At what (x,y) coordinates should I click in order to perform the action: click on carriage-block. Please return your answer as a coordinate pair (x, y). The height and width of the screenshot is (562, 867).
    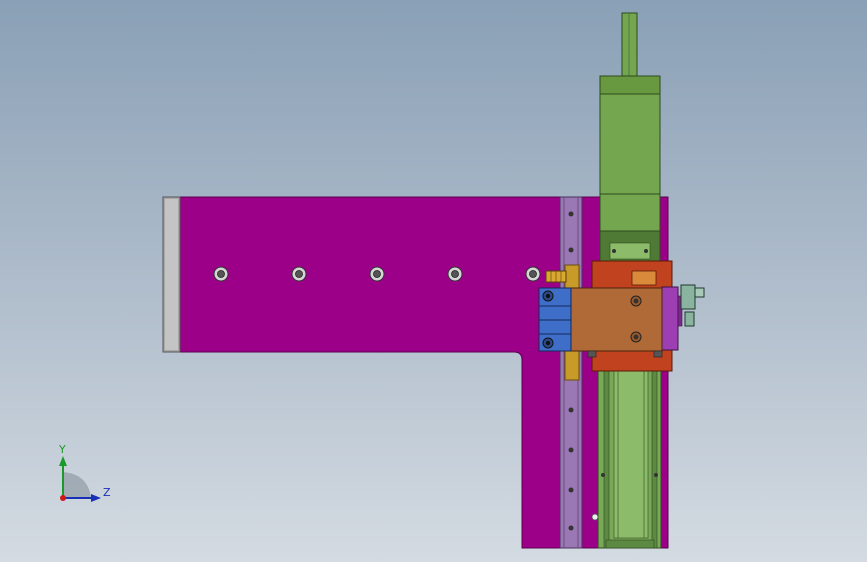
    Looking at the image, I should click on (615, 322).